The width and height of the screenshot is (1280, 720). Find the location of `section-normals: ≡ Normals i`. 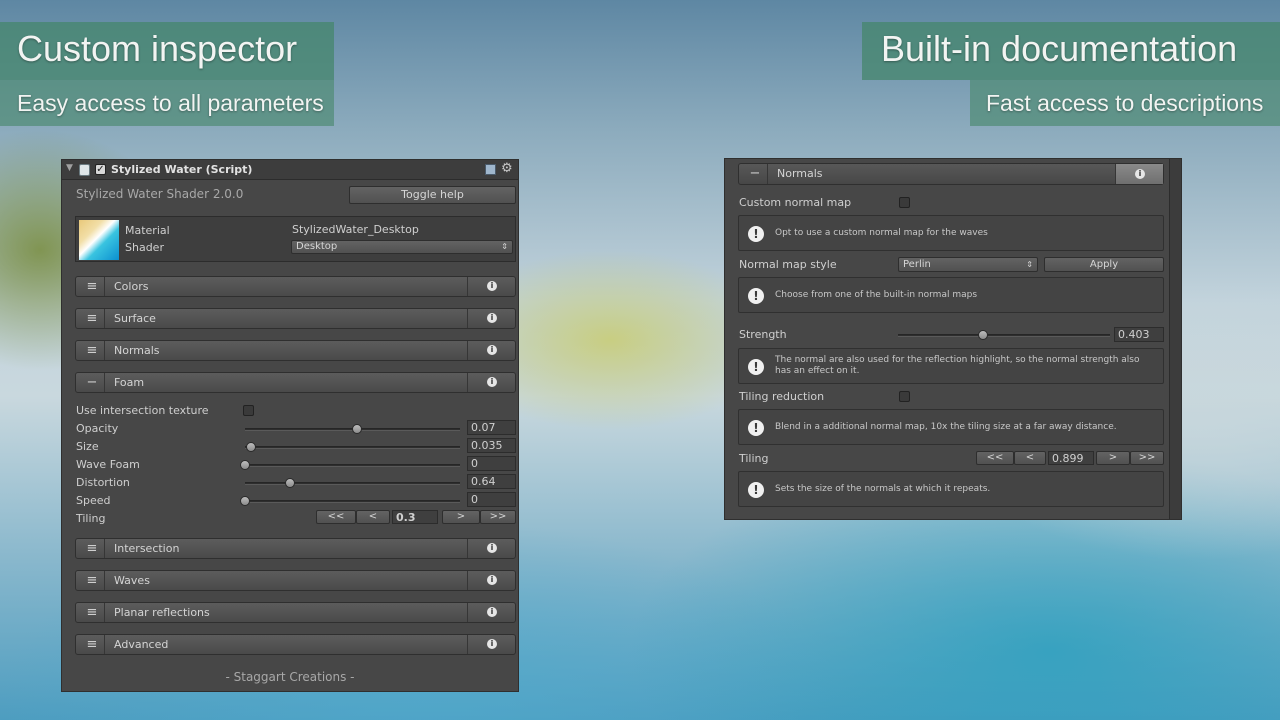

section-normals: ≡ Normals i is located at coordinates (295, 350).